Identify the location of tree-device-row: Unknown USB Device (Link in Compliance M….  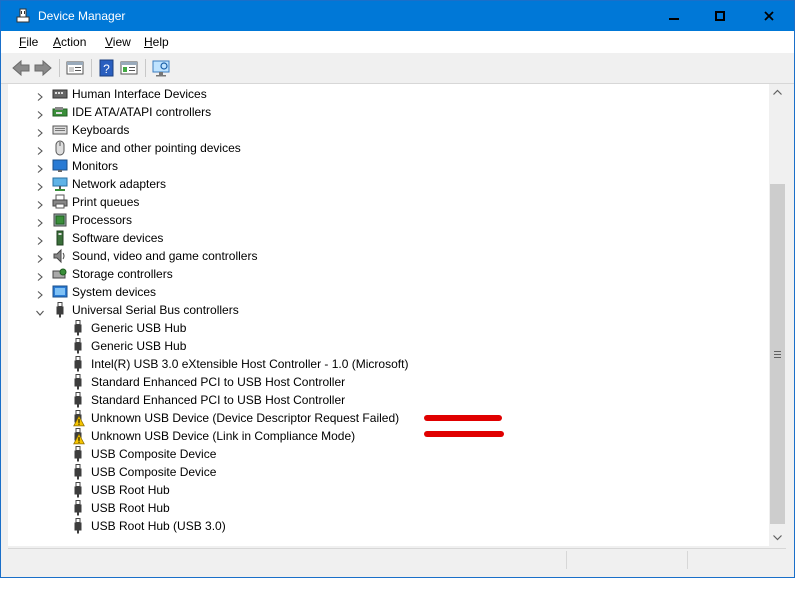
(388, 436).